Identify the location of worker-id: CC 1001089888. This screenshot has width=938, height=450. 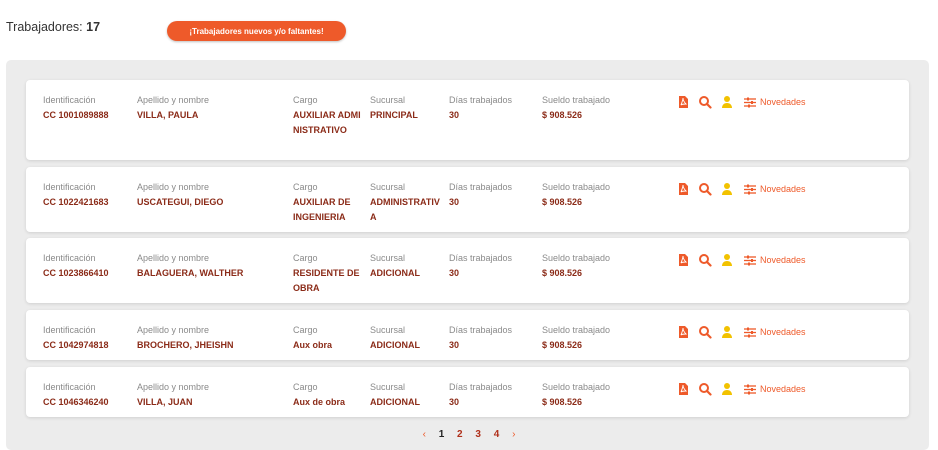
(76, 115).